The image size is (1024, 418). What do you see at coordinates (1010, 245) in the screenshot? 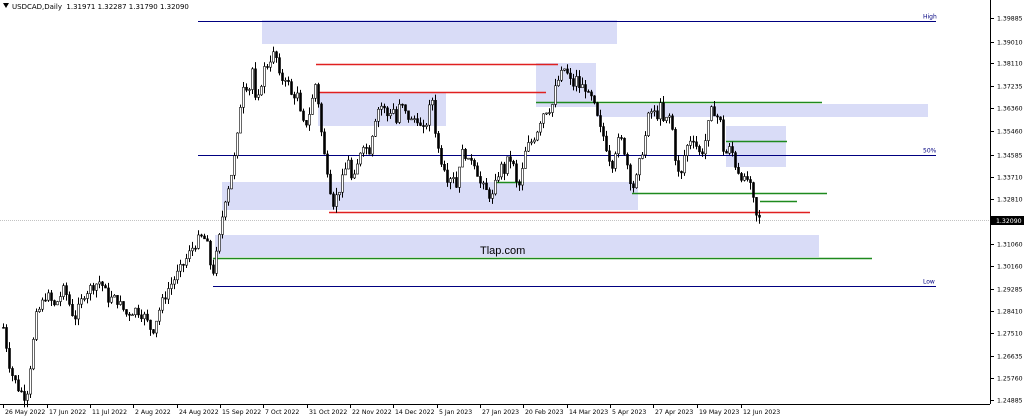
I see `price-tick-label: 1.31060` at bounding box center [1010, 245].